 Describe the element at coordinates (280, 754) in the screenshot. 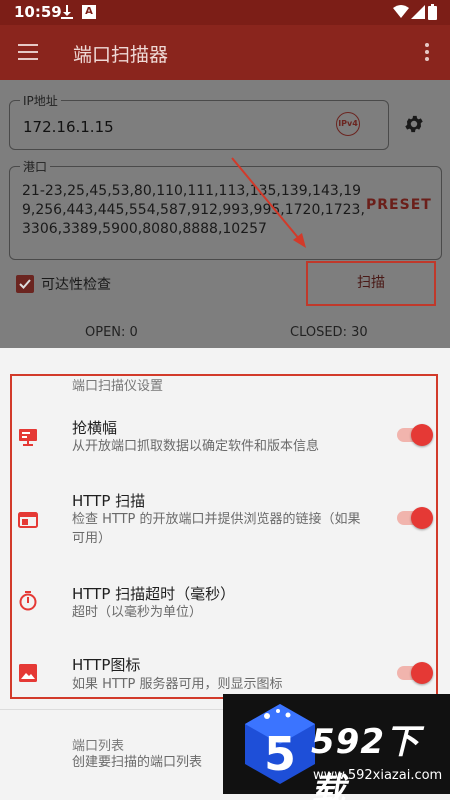

I see `watermark-logo-text: 5` at that location.